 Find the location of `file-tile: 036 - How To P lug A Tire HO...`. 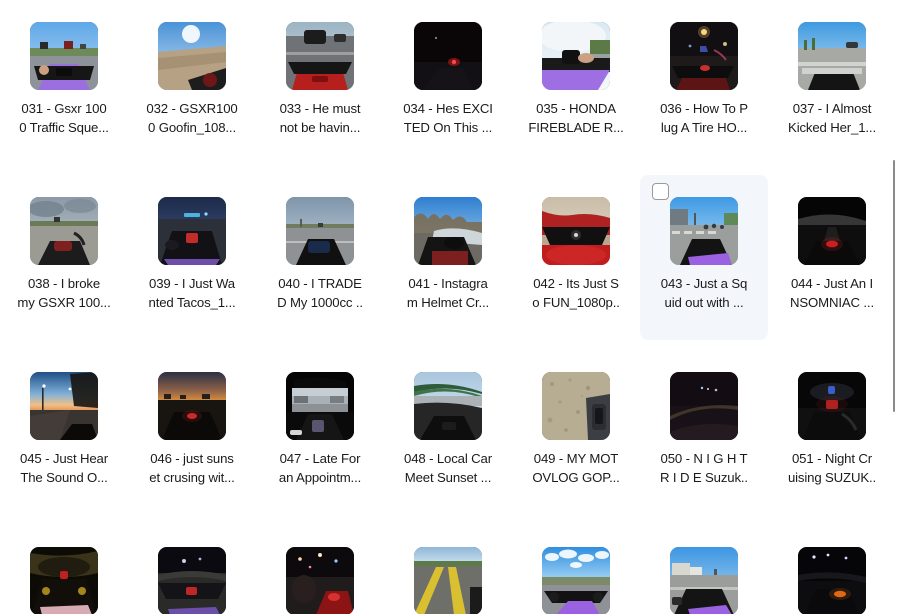

file-tile: 036 - How To P lug A Tire HO... is located at coordinates (704, 82).